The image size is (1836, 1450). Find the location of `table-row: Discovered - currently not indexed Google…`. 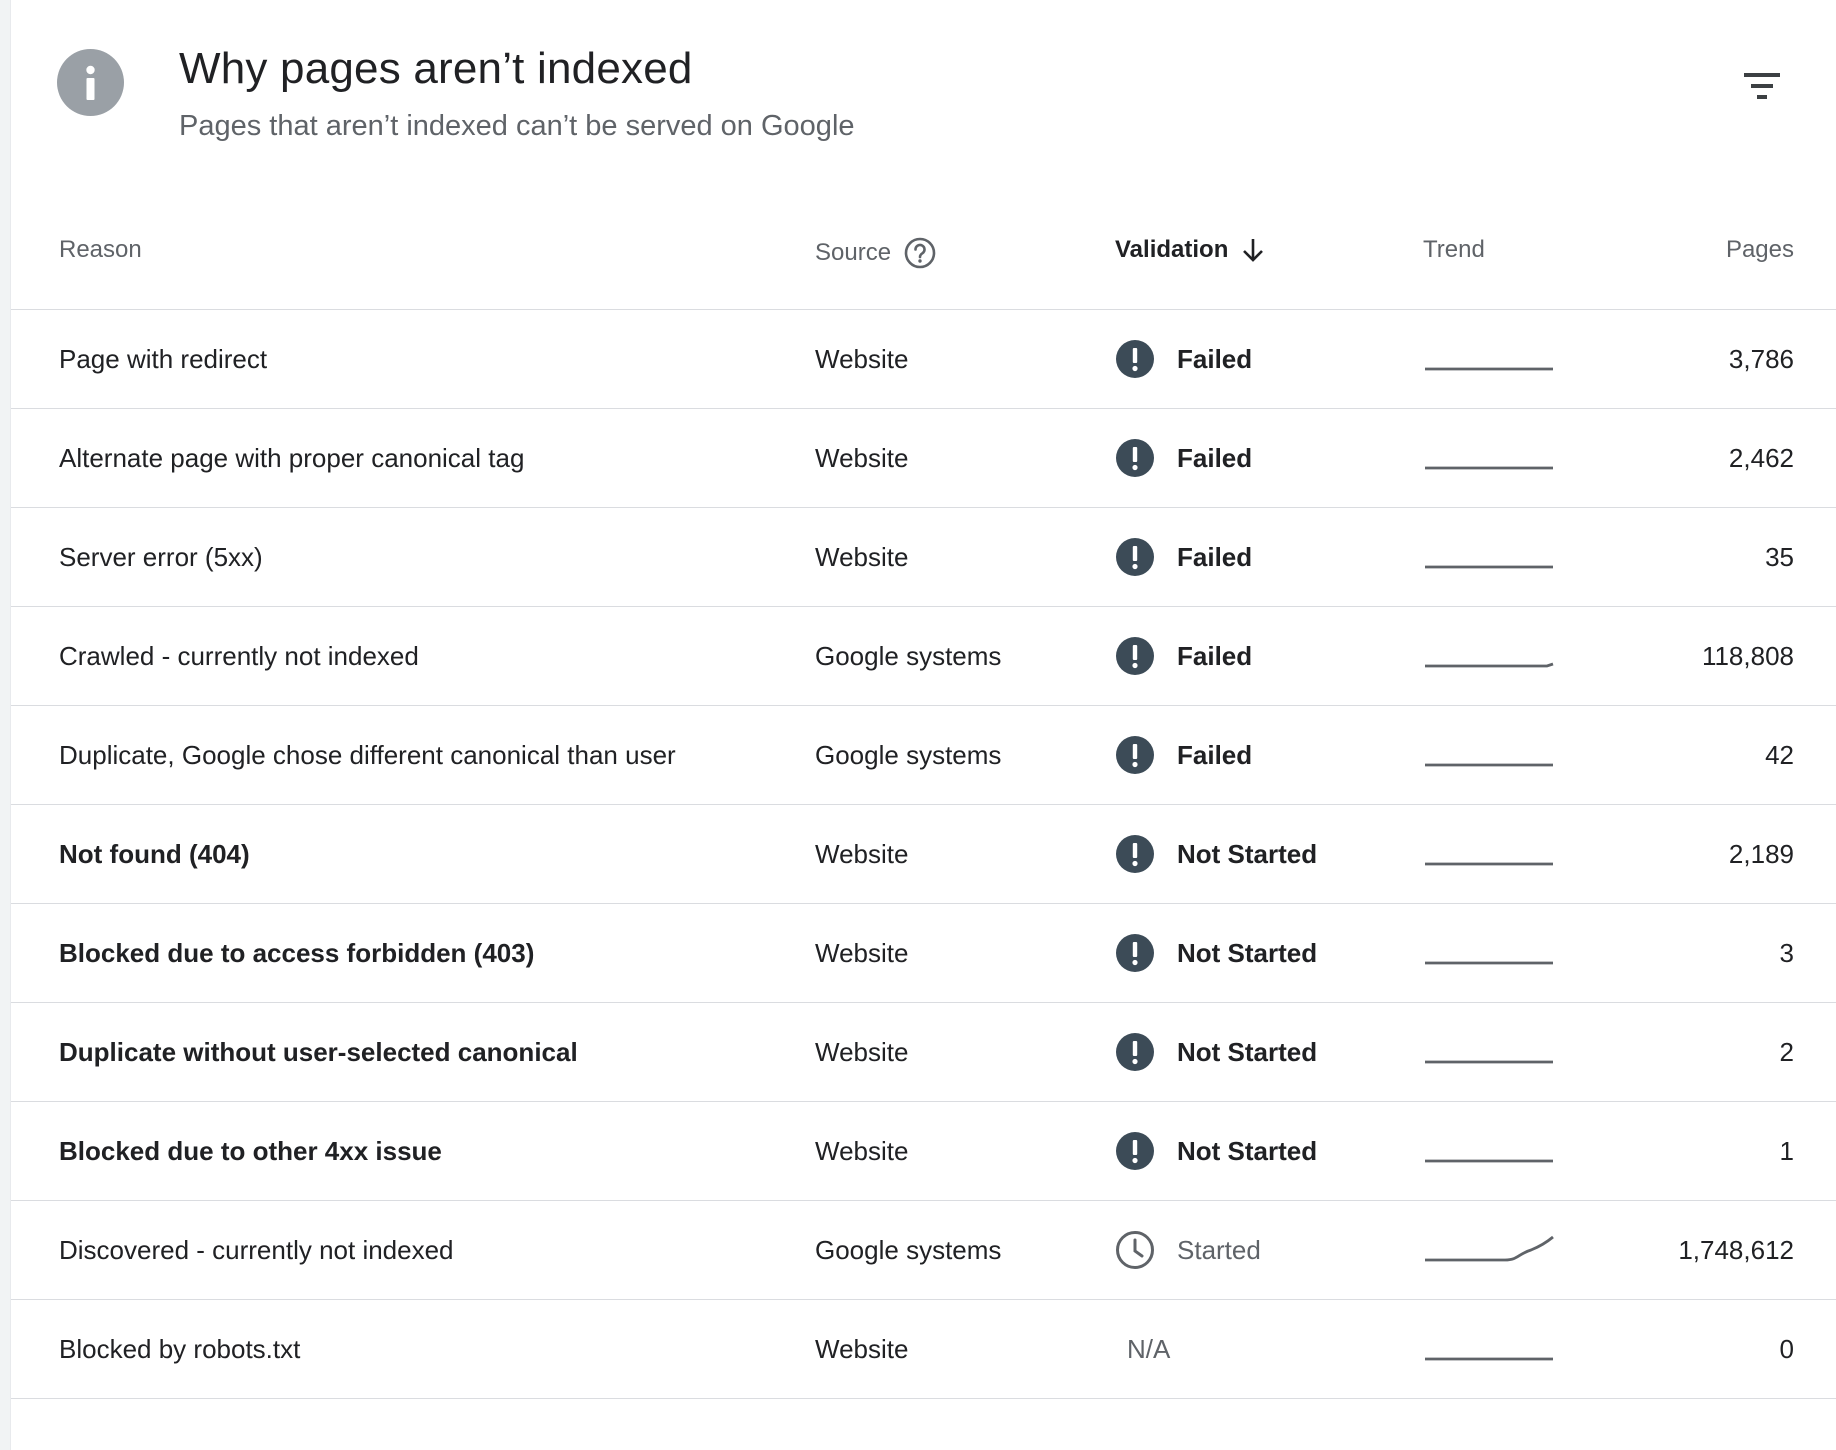

table-row: Discovered - currently not indexed Google… is located at coordinates (923, 1250).